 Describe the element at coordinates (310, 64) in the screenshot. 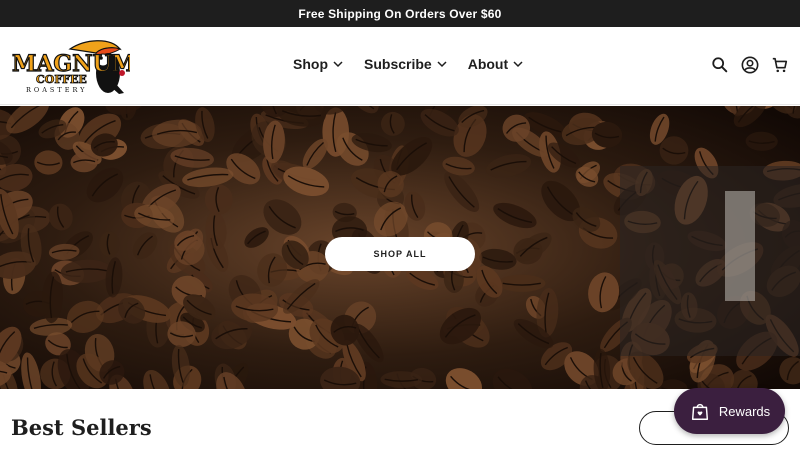

I see `nav-item-label: Shop` at that location.